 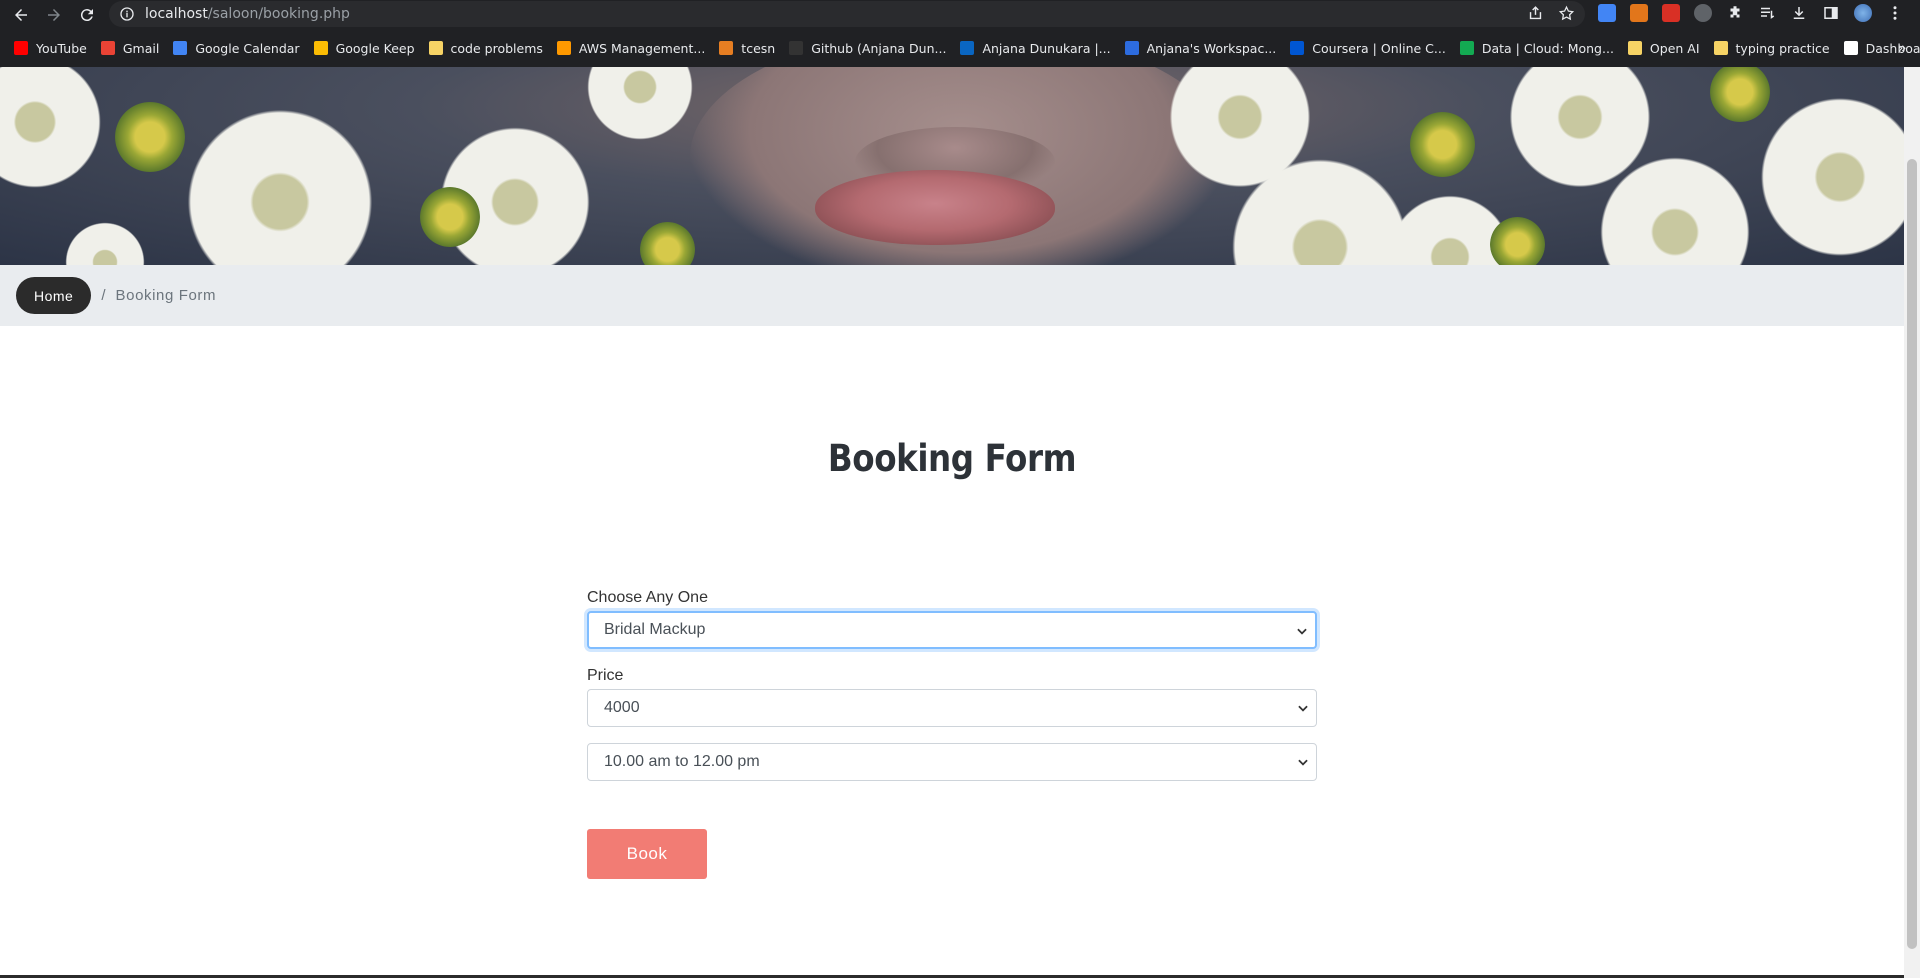 I want to click on bookmark-item: YouTube, so click(x=50, y=48).